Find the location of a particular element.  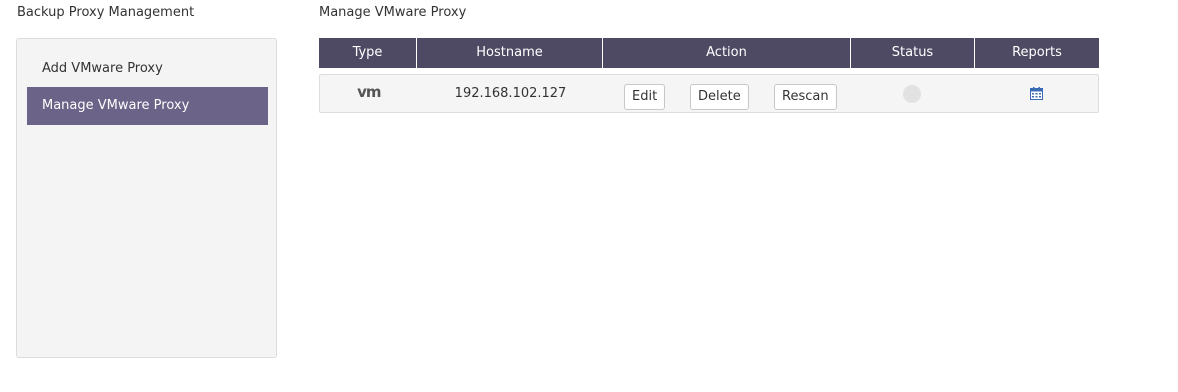

sidebar-item-add-vmware-proxy: Add VMware Proxy is located at coordinates (147, 69).